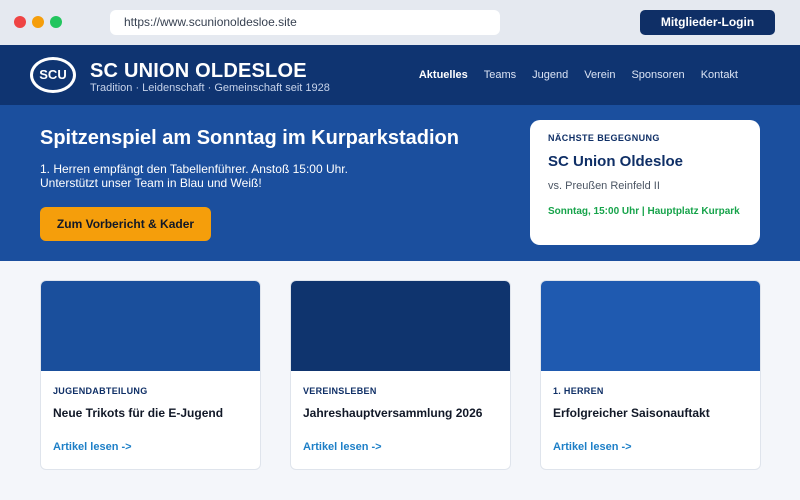  What do you see at coordinates (707, 22) in the screenshot?
I see `member-login-button: Mitglieder-Login` at bounding box center [707, 22].